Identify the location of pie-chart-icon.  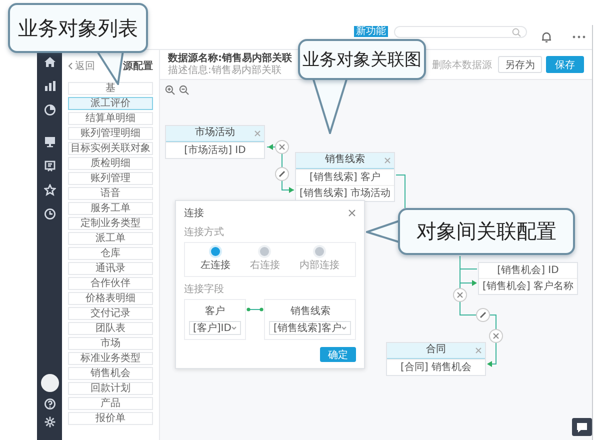
(50, 110).